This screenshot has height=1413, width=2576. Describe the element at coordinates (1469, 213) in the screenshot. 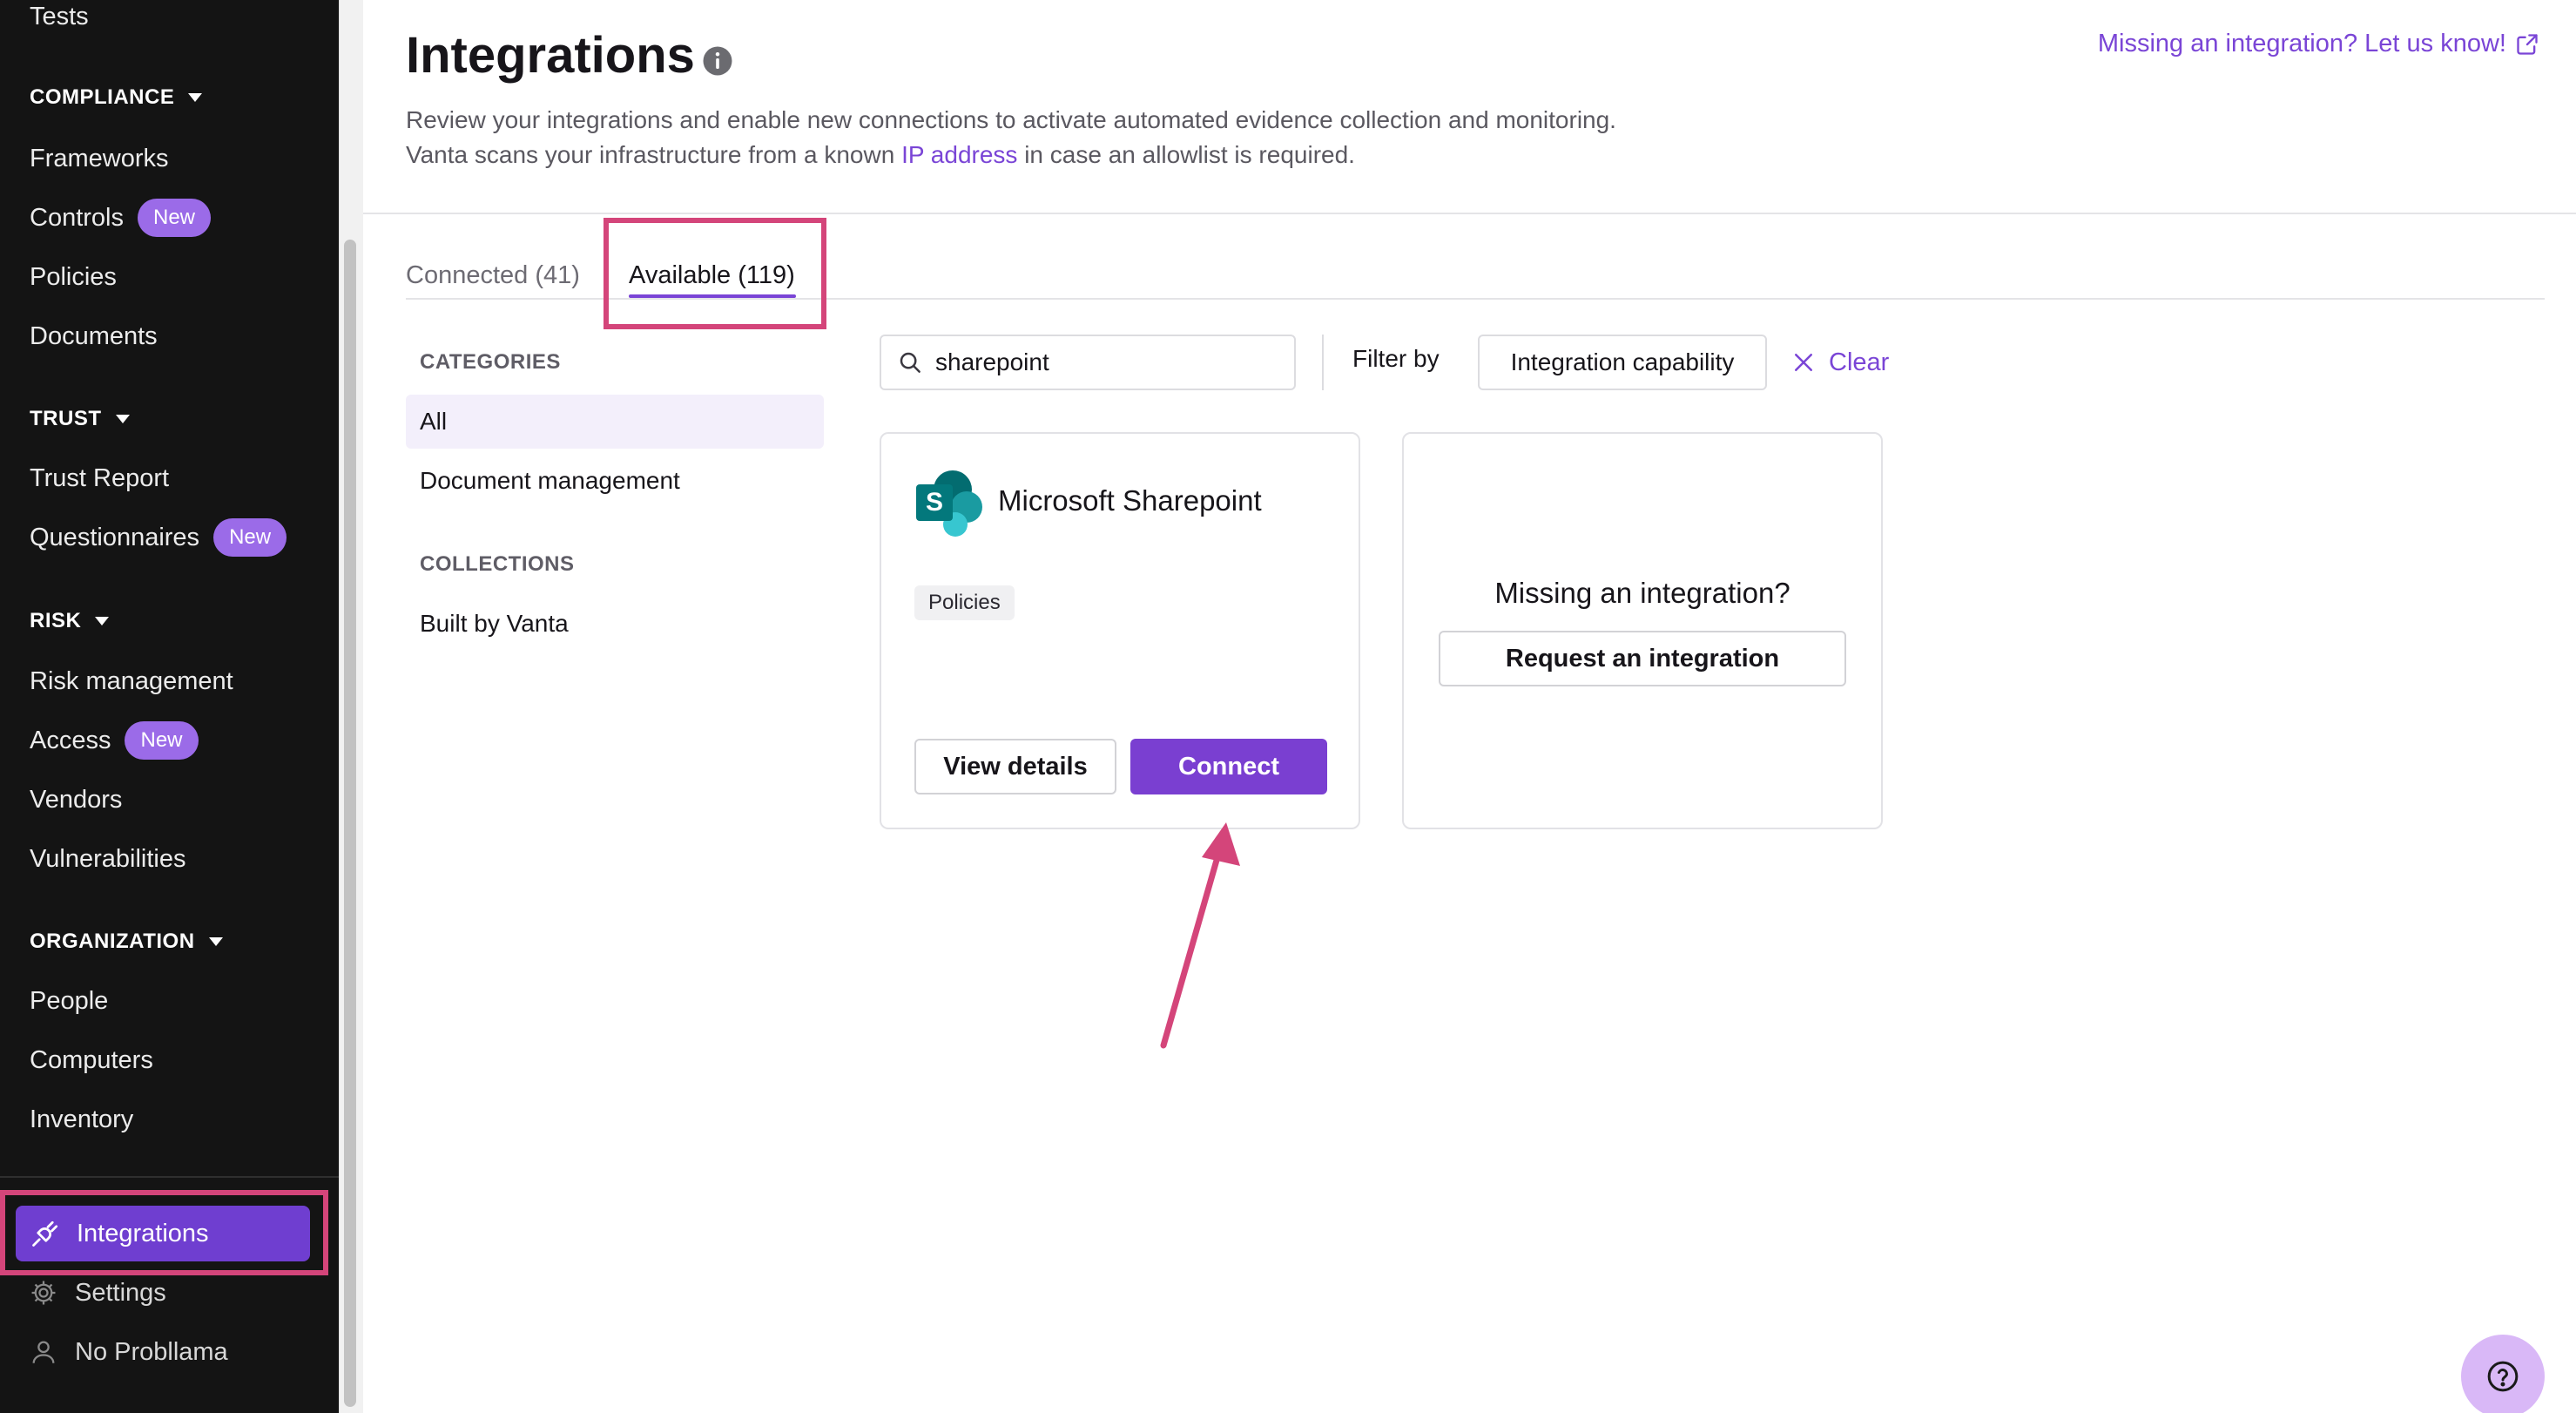

I see `header-divider` at that location.